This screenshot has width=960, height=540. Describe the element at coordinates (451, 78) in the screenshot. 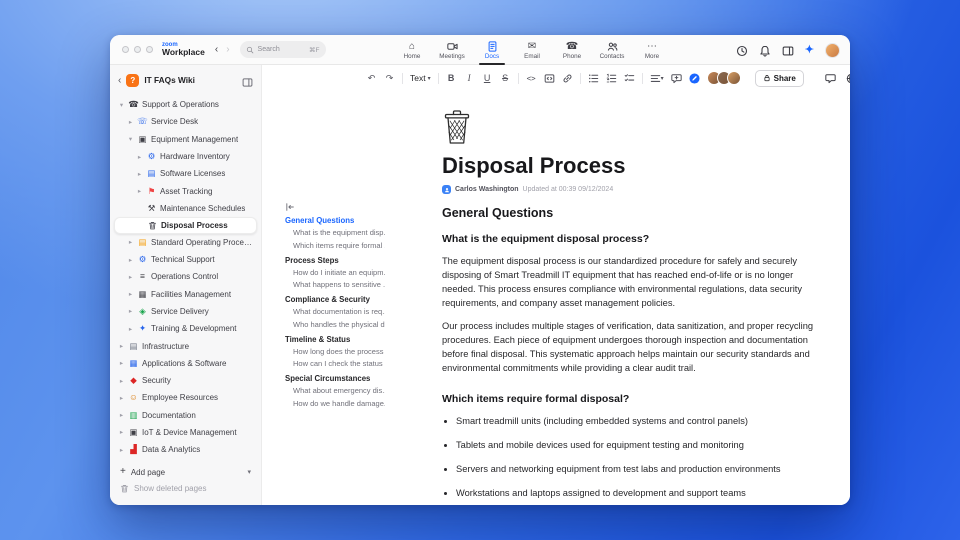

I see `bold-button: B` at that location.